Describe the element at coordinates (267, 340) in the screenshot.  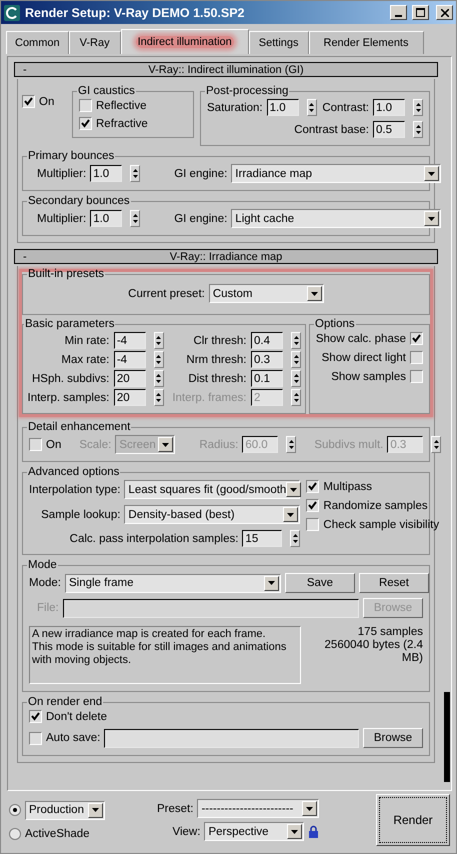
I see `number-field: 0.4` at that location.